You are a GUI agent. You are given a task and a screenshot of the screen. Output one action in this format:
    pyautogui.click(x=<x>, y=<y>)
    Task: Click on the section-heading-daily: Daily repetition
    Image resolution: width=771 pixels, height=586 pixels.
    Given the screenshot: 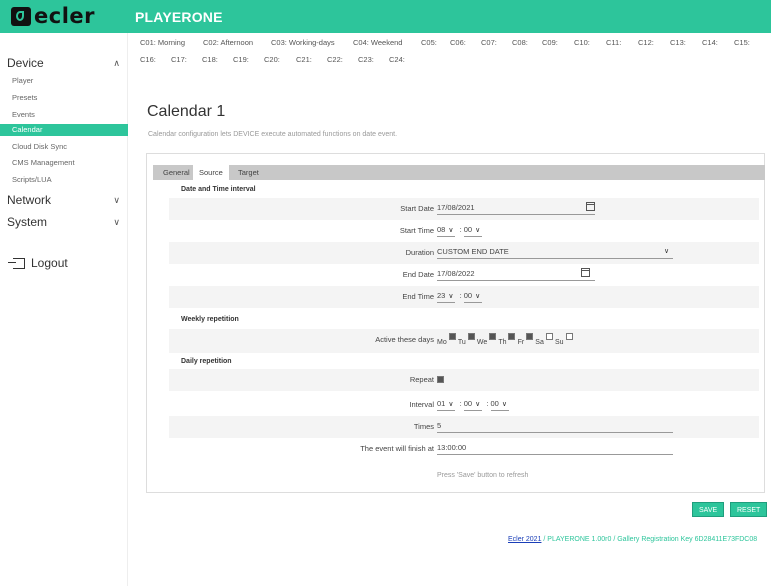 What is the action you would take?
    pyautogui.click(x=206, y=361)
    